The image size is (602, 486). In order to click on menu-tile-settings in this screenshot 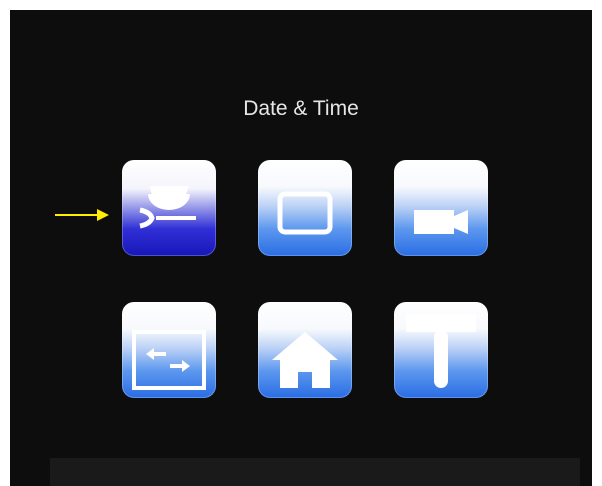, I will do `click(169, 208)`.